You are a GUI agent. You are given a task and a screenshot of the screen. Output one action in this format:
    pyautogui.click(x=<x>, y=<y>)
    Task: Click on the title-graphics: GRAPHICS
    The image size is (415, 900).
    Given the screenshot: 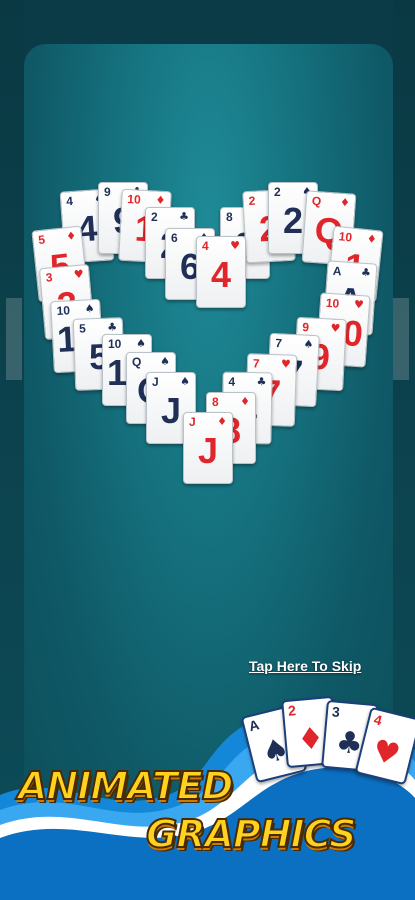 What is the action you would take?
    pyautogui.click(x=251, y=834)
    